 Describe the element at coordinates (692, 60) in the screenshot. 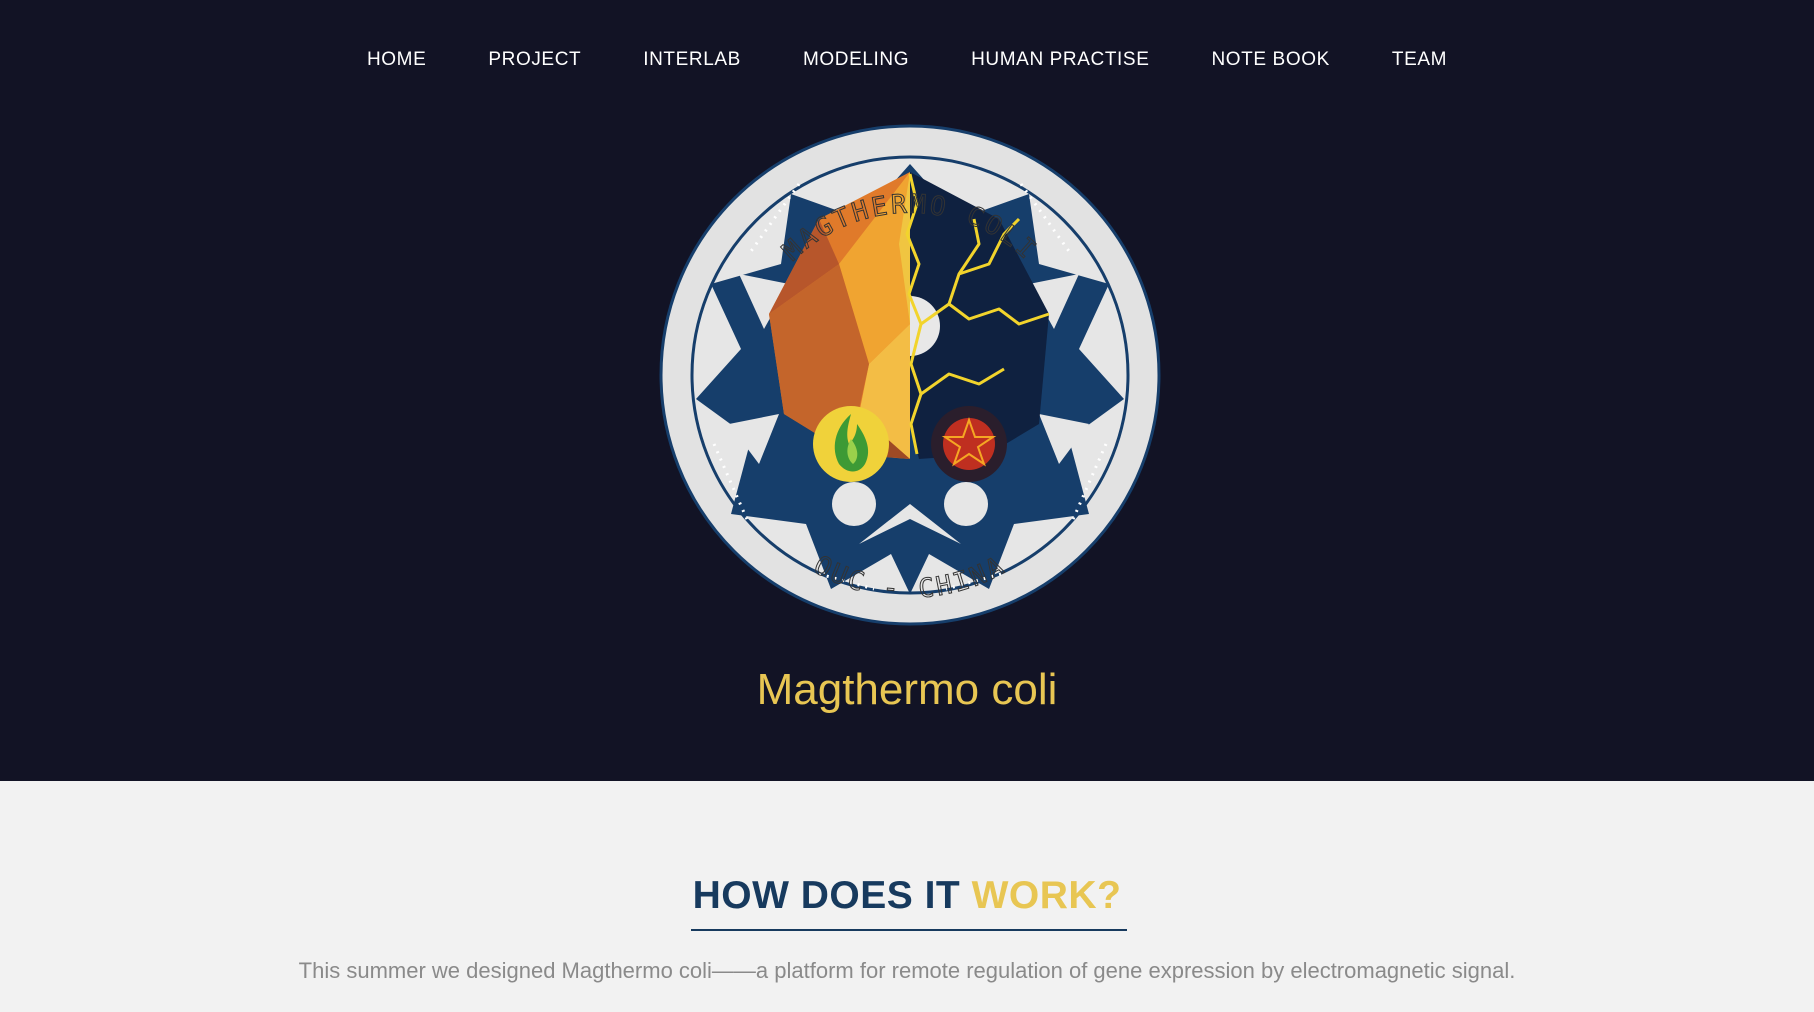

I see `nav-interlab: INTERLAB` at that location.